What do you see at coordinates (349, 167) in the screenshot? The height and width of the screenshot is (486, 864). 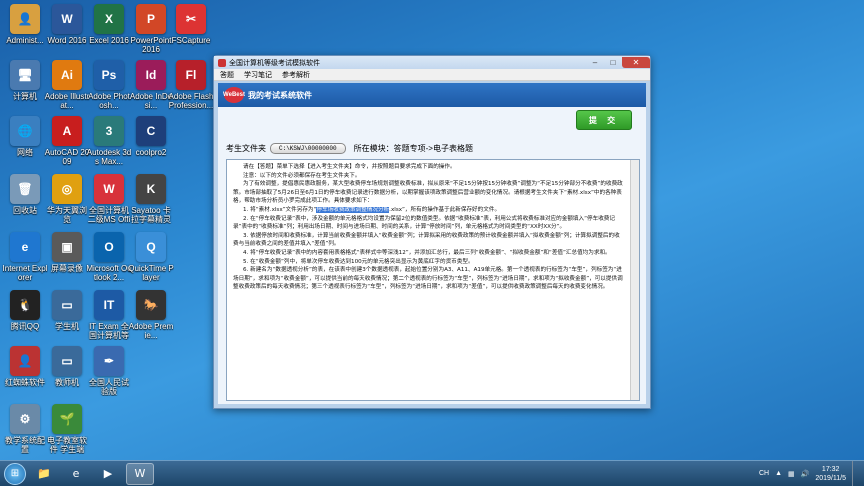 I see `question-paragraph: 请在【答题】菜单下选择【进入考生文件夹】命令，并按照题目要求完成下面的操作。` at bounding box center [349, 167].